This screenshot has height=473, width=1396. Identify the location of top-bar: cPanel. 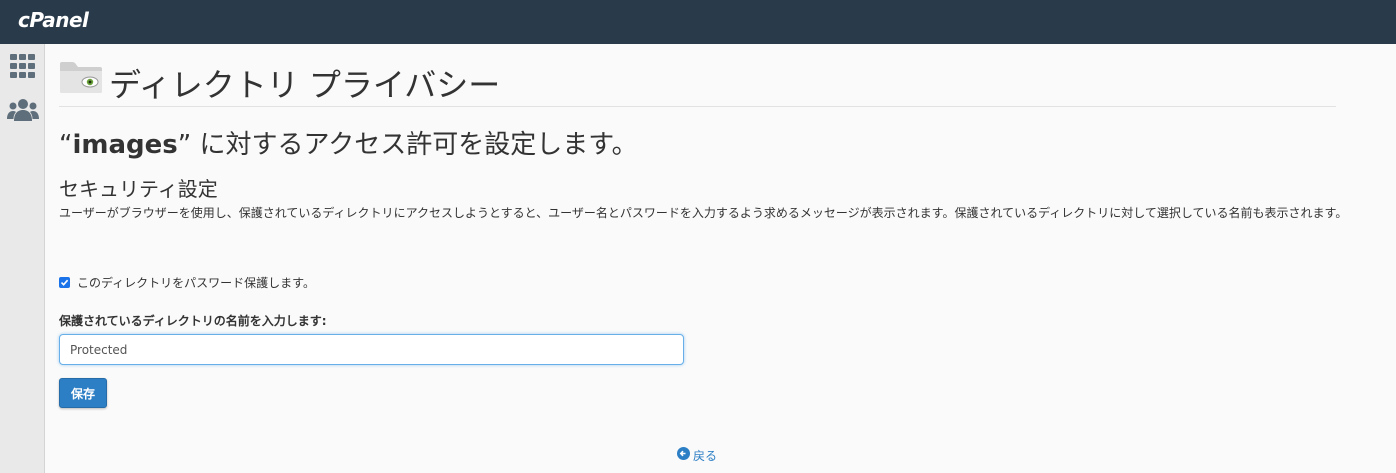
(698, 22).